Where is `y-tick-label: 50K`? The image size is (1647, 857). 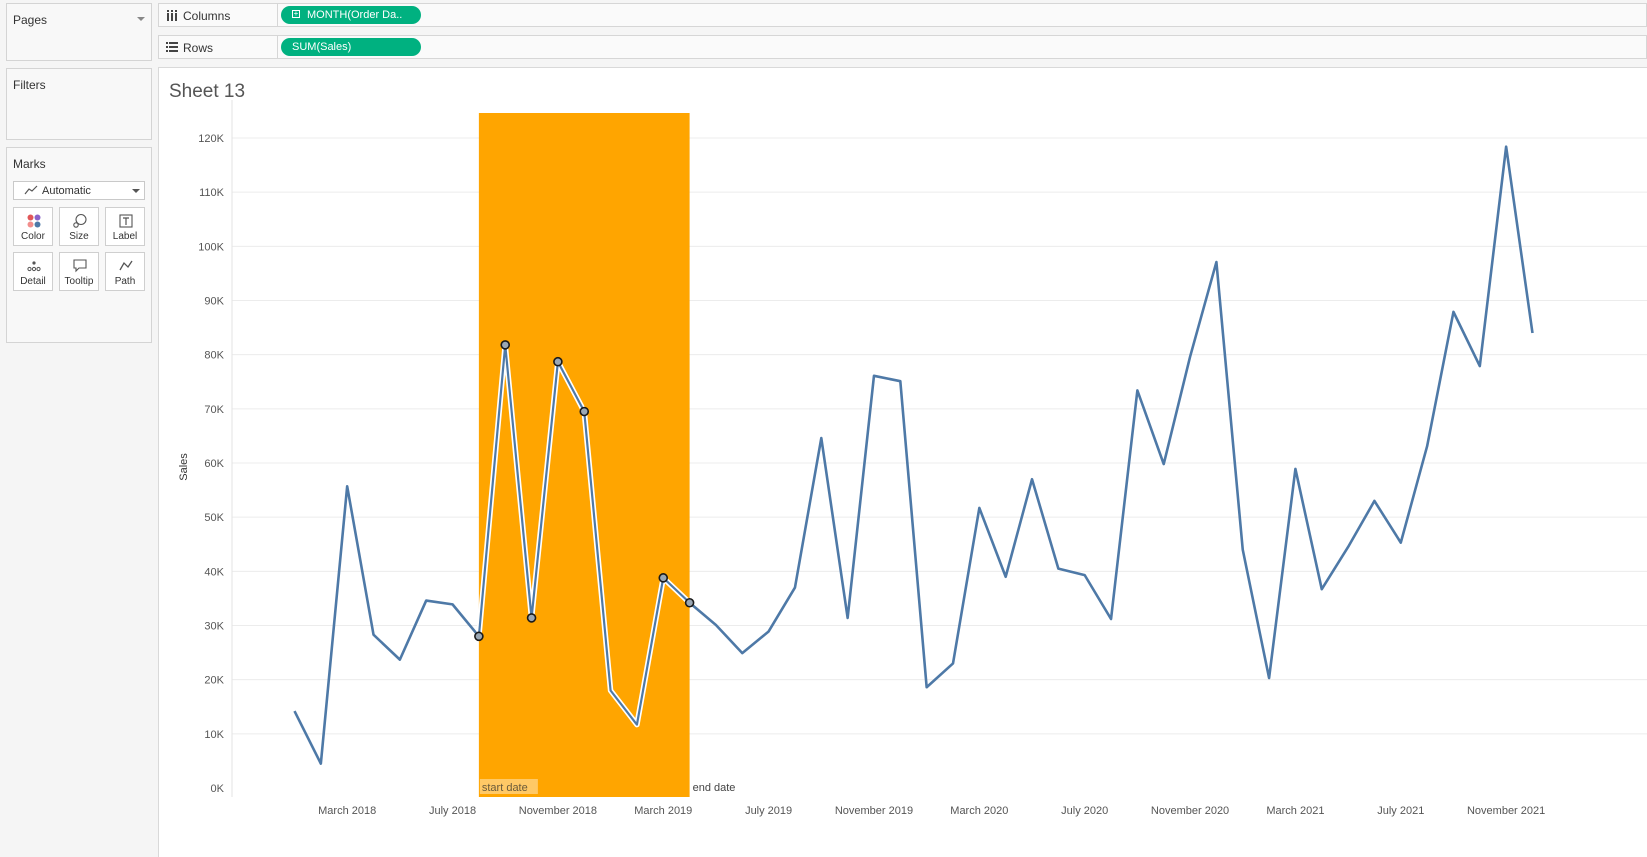
y-tick-label: 50K is located at coordinates (214, 518).